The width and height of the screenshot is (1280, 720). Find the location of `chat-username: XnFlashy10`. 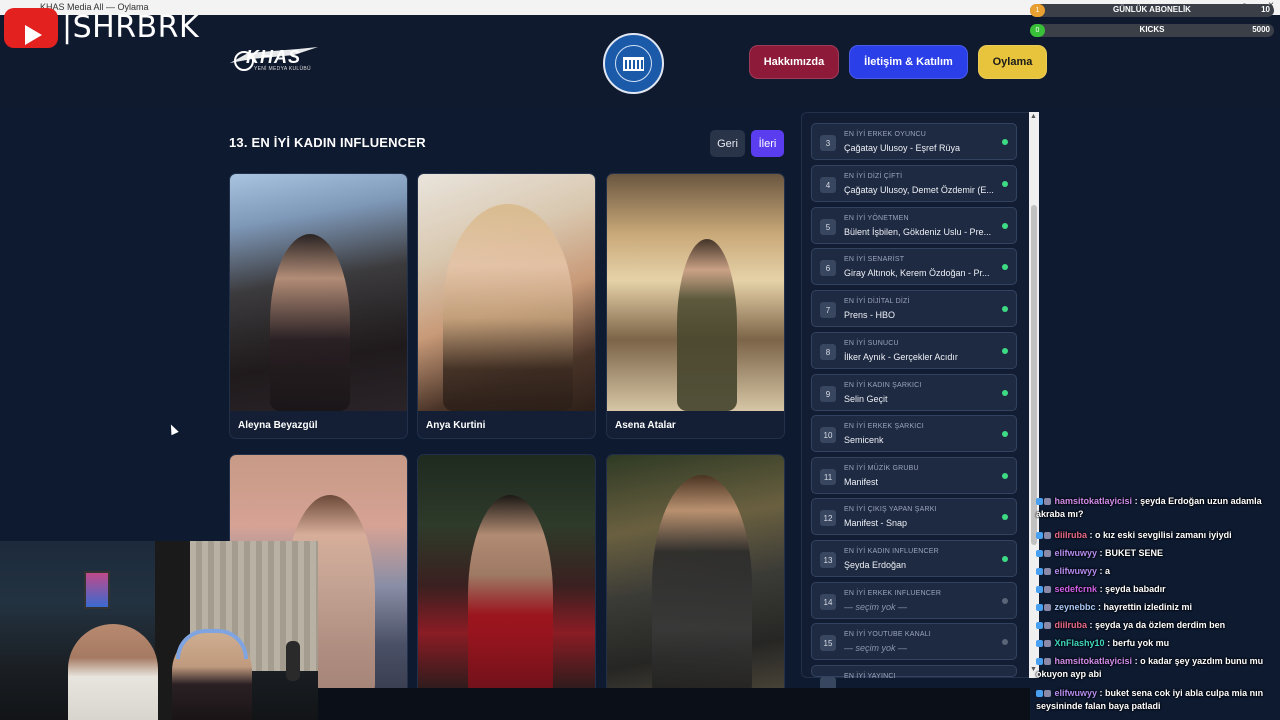

chat-username: XnFlashy10 is located at coordinates (1080, 643).